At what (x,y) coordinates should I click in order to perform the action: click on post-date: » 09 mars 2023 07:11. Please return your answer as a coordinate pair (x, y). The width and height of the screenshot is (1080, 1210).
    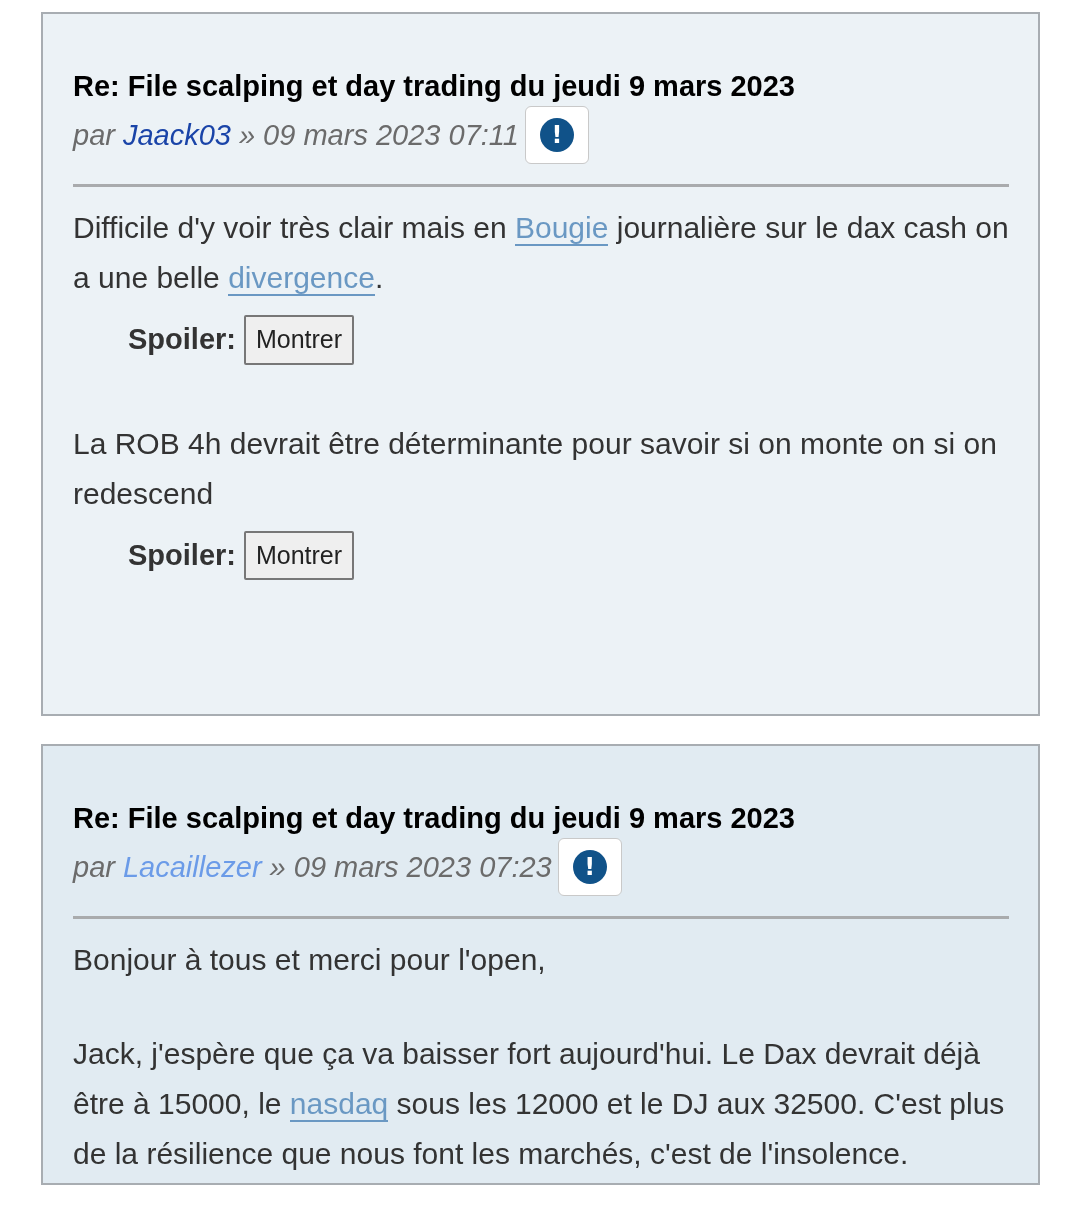
    Looking at the image, I should click on (378, 135).